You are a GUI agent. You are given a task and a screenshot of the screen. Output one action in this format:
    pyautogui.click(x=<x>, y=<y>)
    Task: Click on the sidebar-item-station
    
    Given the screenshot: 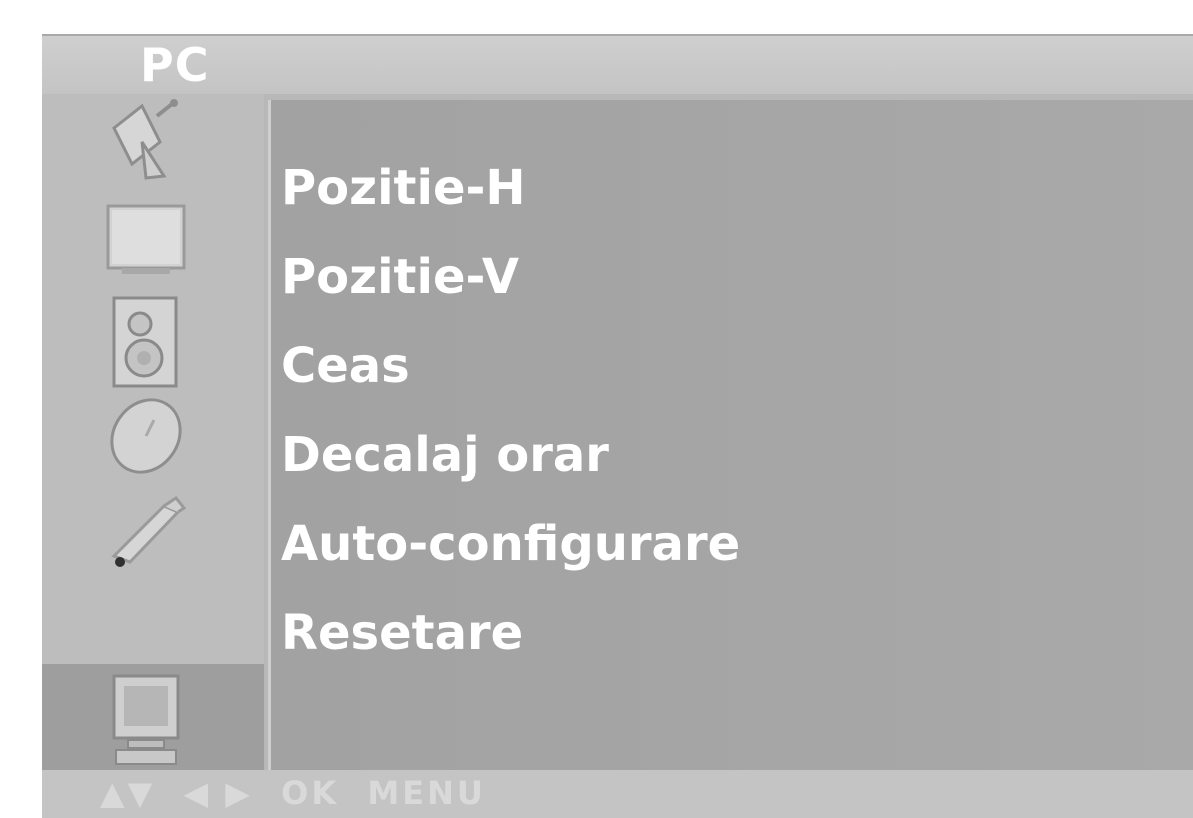 What is the action you would take?
    pyautogui.click(x=153, y=142)
    